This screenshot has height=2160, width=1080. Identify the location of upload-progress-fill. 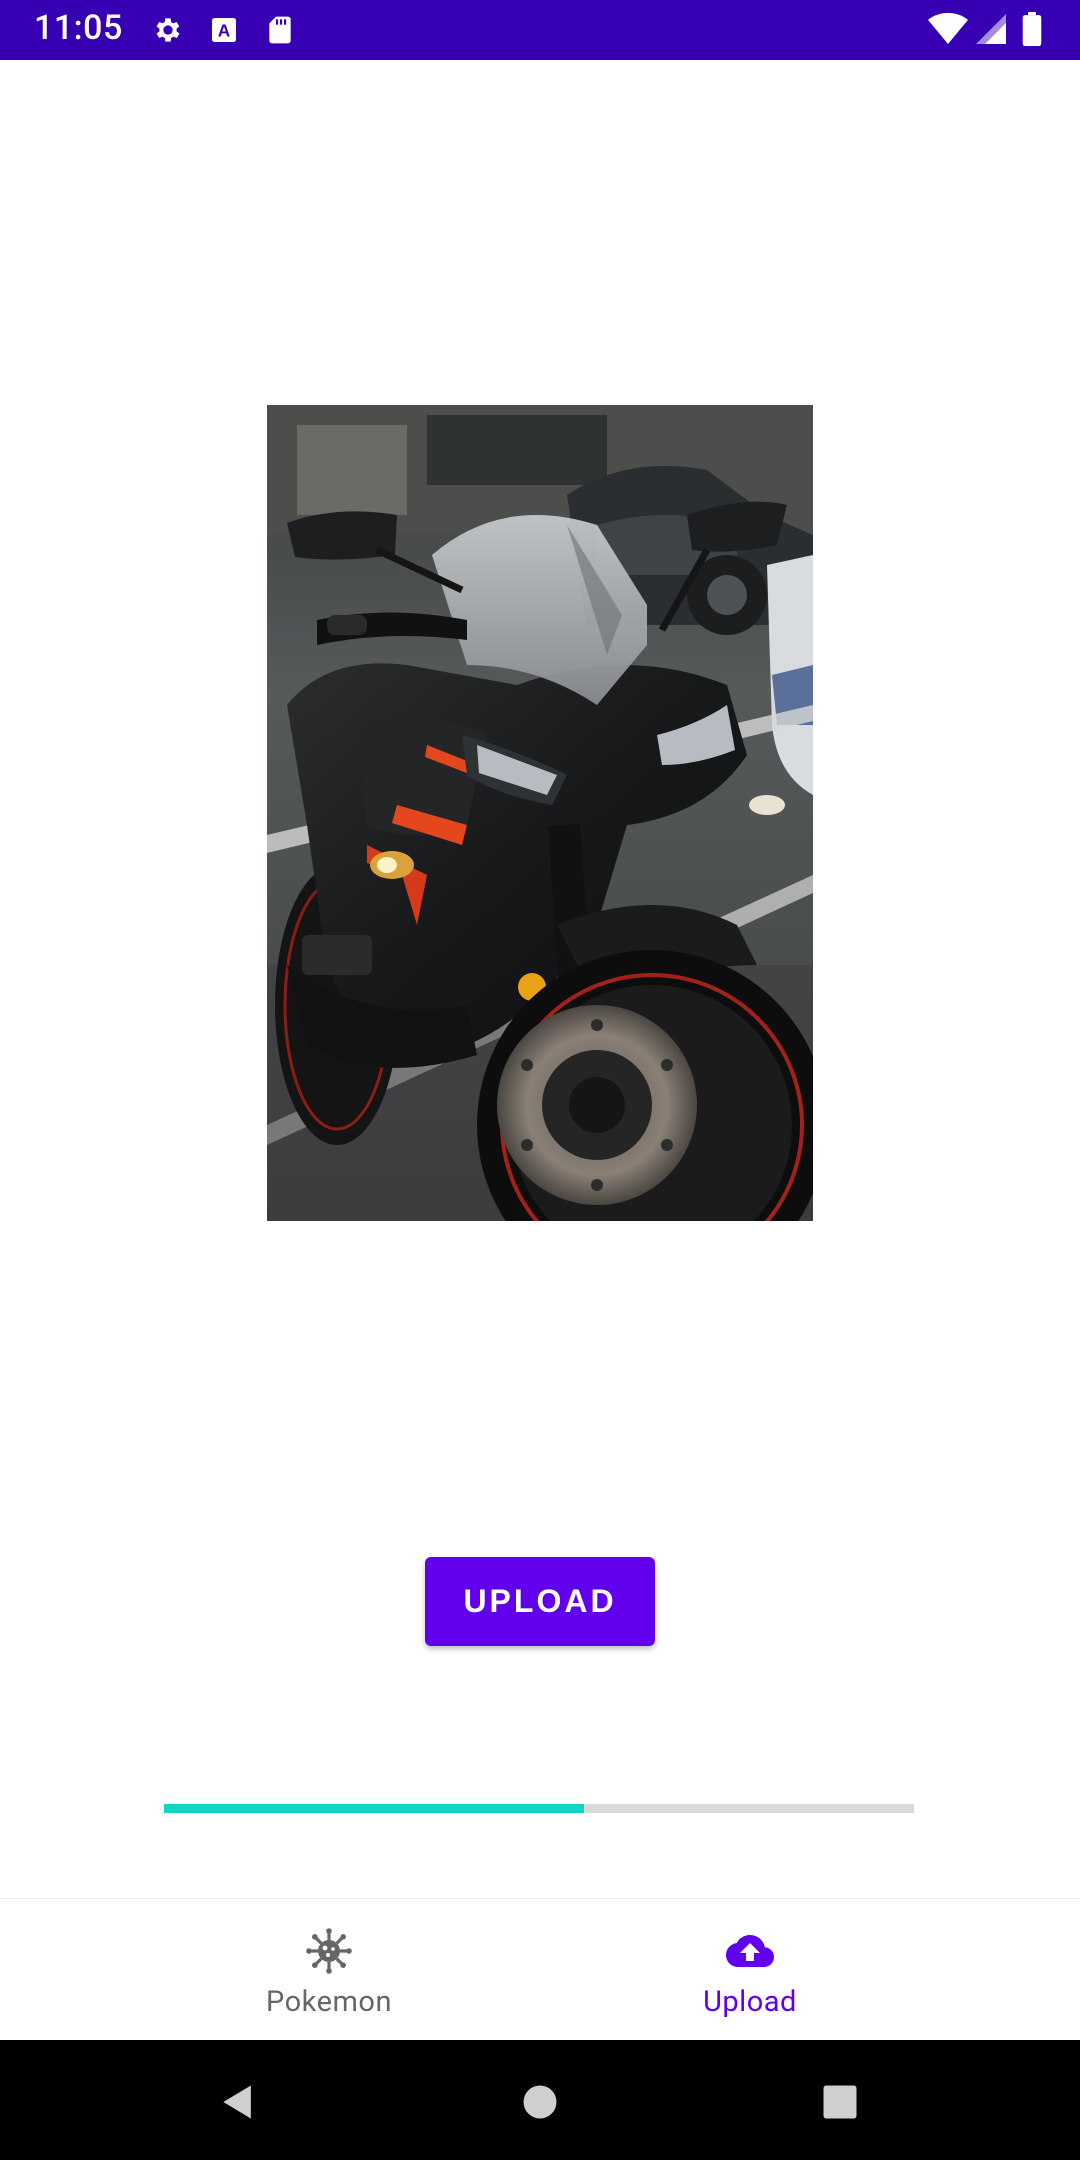
(374, 1808).